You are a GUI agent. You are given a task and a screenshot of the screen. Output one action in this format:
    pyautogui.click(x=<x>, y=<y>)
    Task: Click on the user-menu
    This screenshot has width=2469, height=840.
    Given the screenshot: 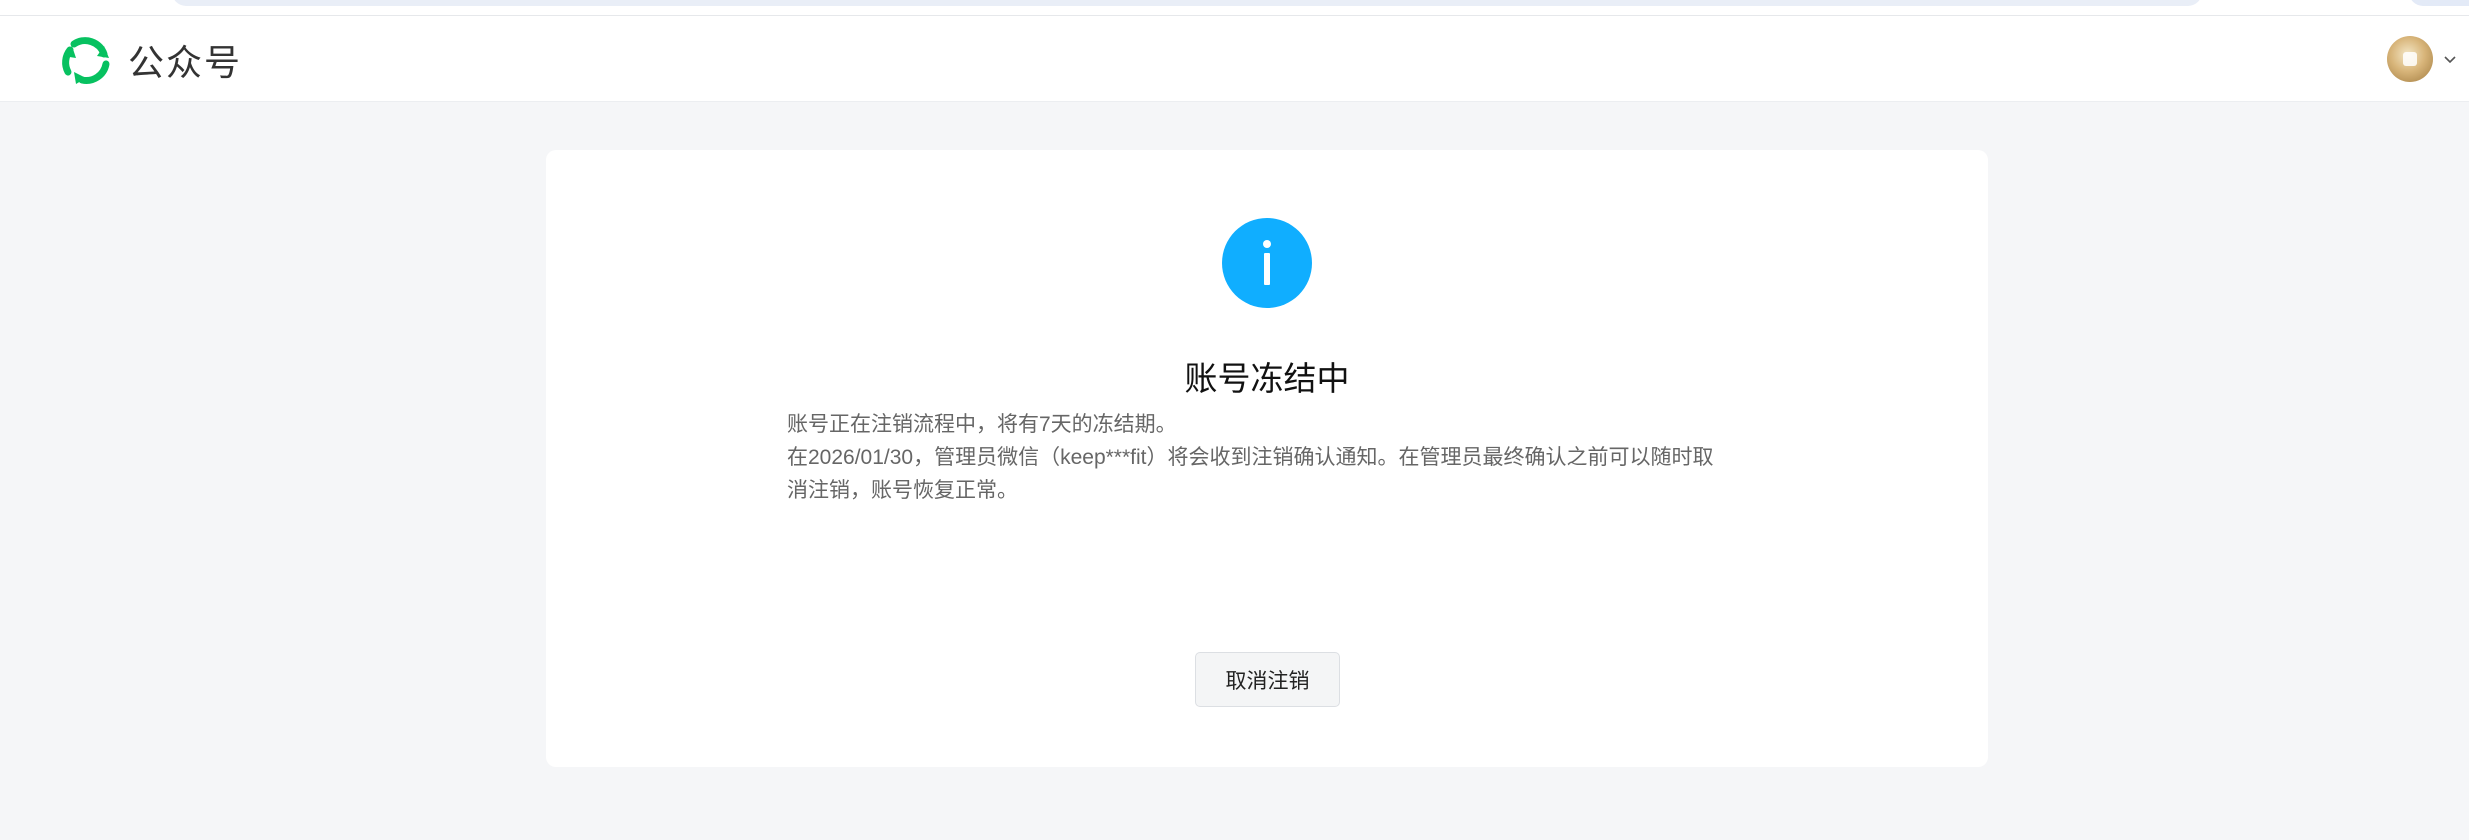 What is the action you would take?
    pyautogui.click(x=2423, y=59)
    